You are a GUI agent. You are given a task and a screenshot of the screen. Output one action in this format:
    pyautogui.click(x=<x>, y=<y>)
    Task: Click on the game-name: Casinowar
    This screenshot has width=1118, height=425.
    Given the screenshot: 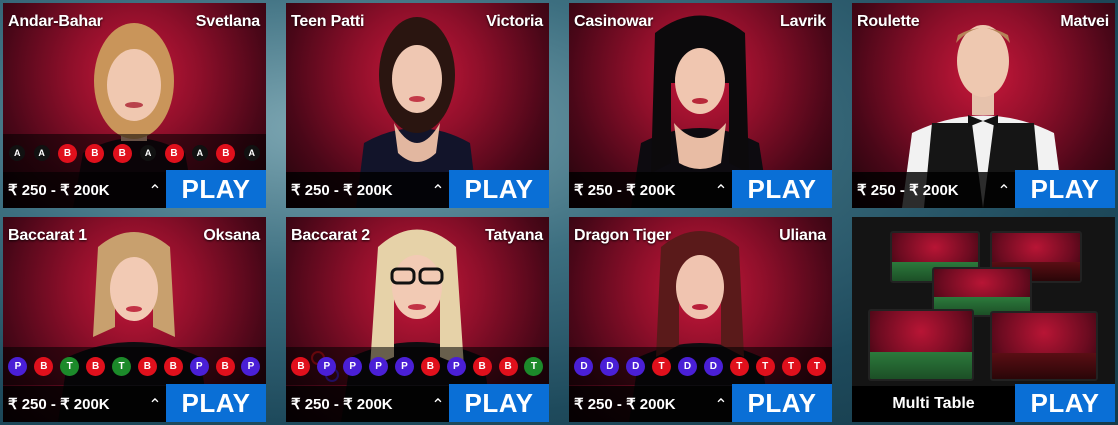 What is the action you would take?
    pyautogui.click(x=614, y=21)
    